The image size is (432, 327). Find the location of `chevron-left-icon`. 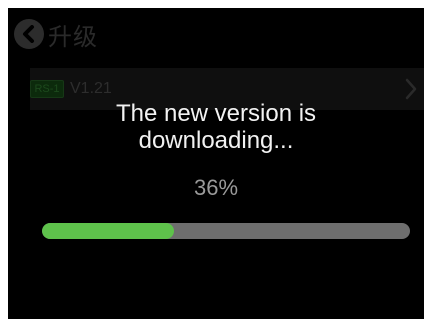

chevron-left-icon is located at coordinates (28, 34).